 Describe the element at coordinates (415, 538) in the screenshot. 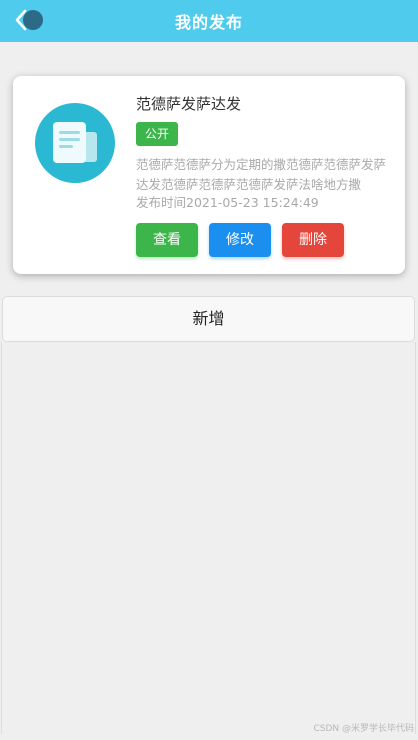

I see `divider-right` at that location.